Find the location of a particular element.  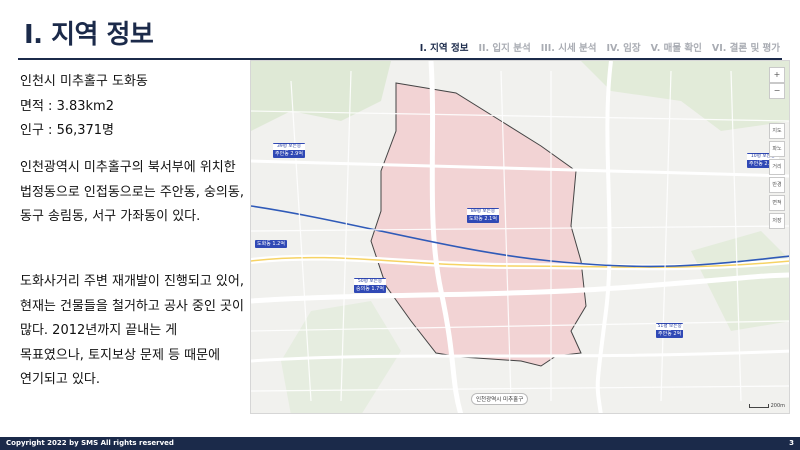

population-text: 인구 : 56,371명 is located at coordinates (67, 130).